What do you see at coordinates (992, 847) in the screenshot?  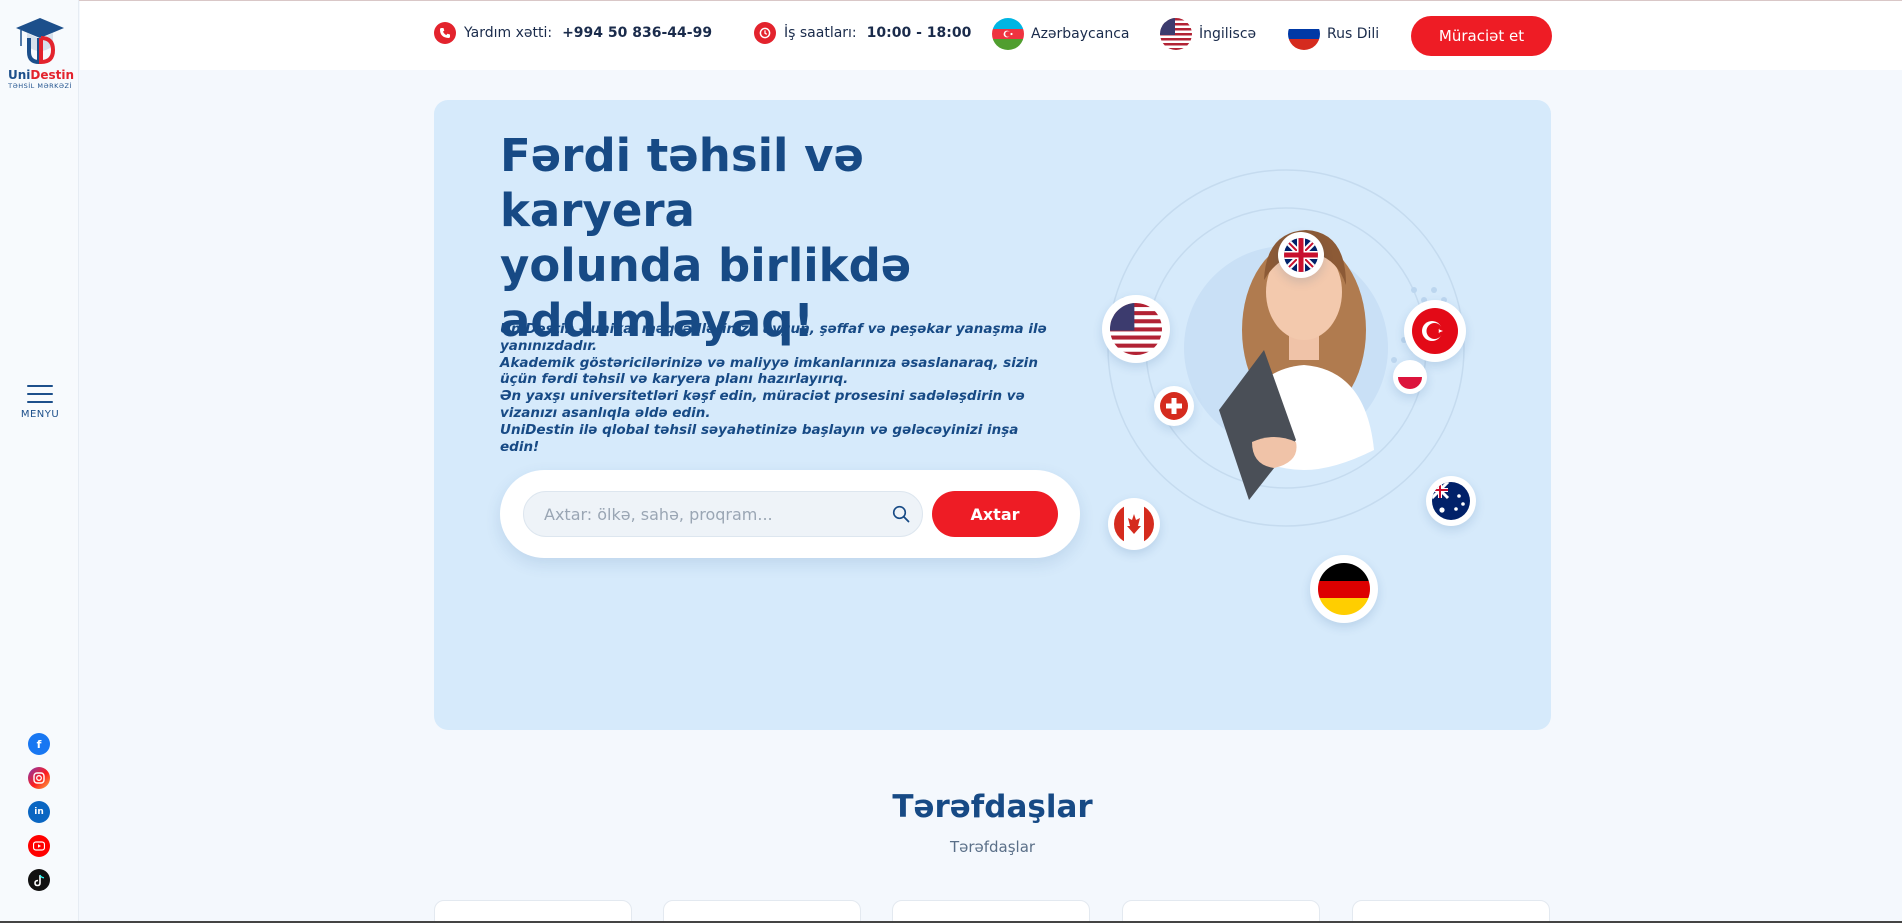 I see `partners-subtitle: Tərəfdaşlar` at bounding box center [992, 847].